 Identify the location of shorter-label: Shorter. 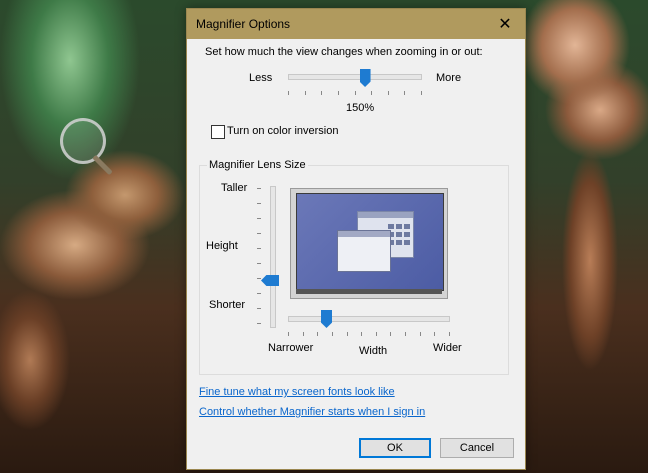
(227, 305).